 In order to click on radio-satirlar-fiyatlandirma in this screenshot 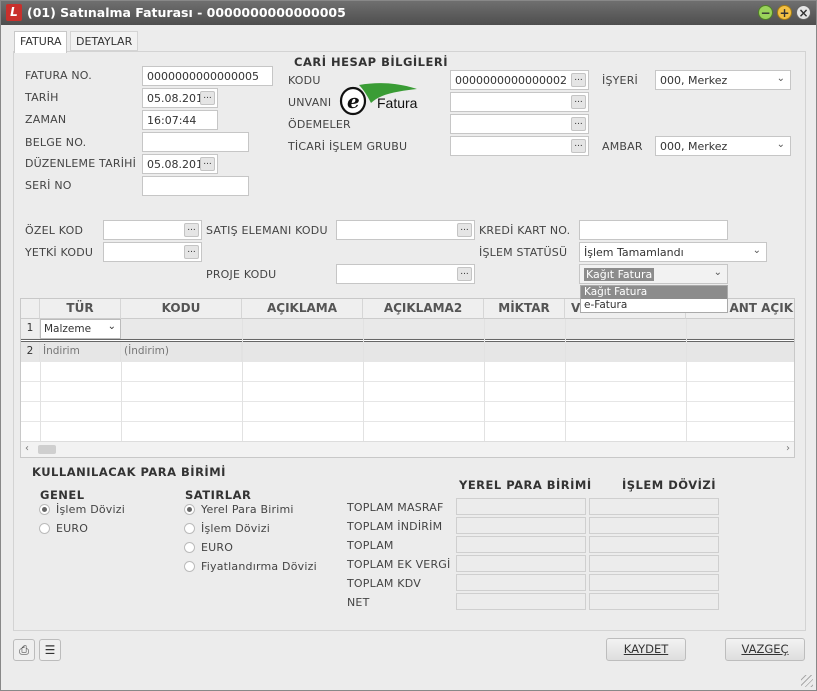, I will do `click(189, 566)`.